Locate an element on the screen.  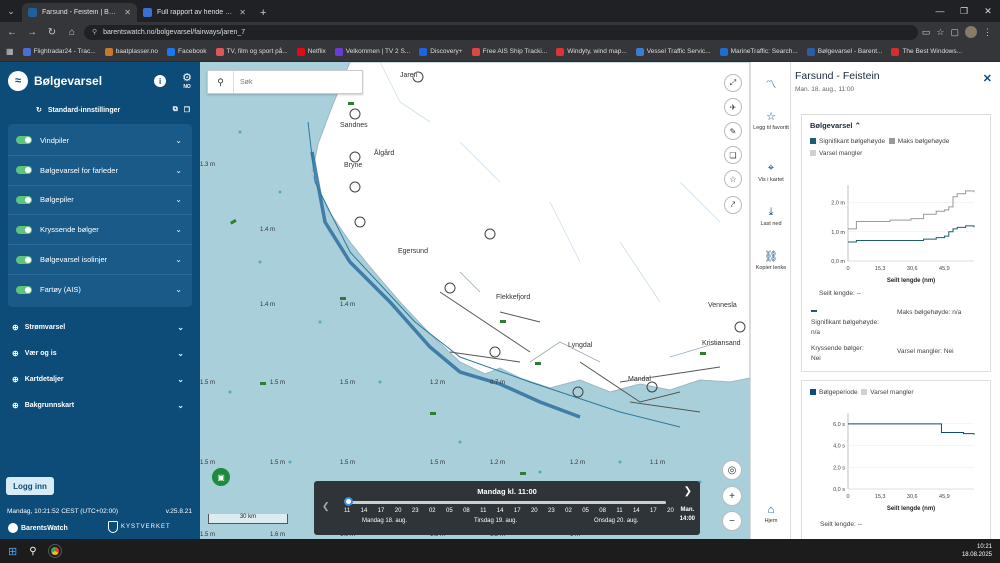
restore-icon: ❐ is located at coordinates (964, 11).